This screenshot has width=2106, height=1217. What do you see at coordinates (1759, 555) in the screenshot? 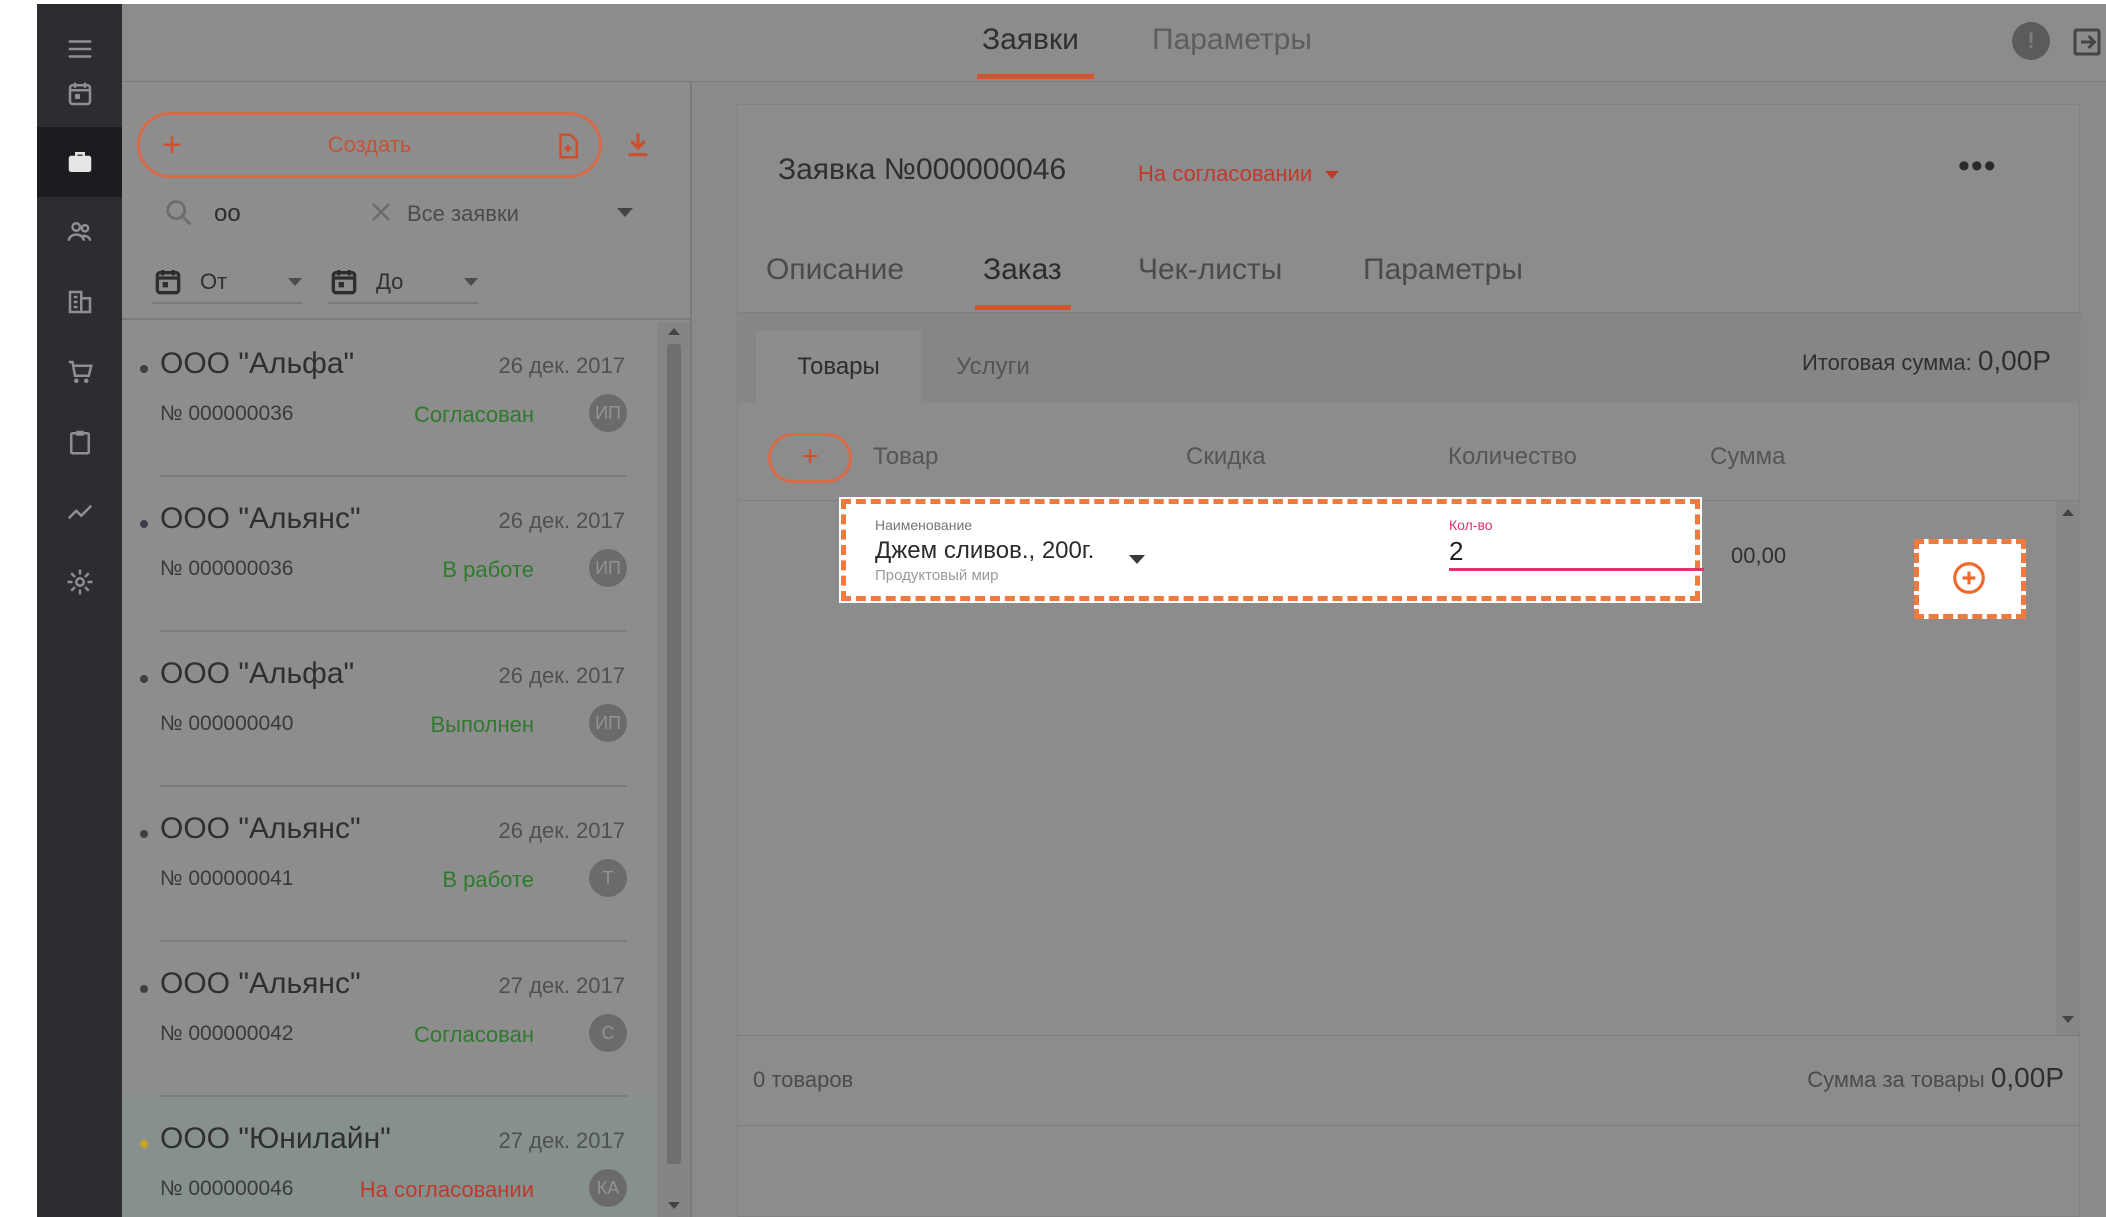
I see `row-sum: 00,00` at bounding box center [1759, 555].